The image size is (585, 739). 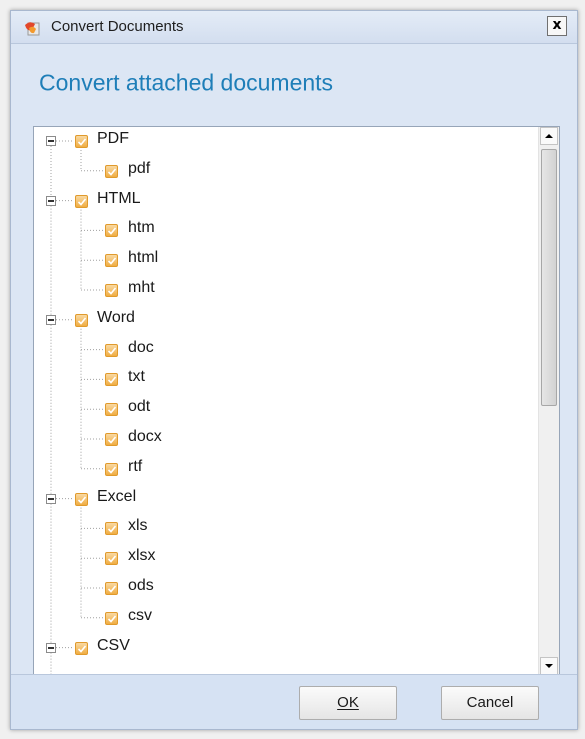 I want to click on title-bar: Convert Documents x, so click(x=294, y=27).